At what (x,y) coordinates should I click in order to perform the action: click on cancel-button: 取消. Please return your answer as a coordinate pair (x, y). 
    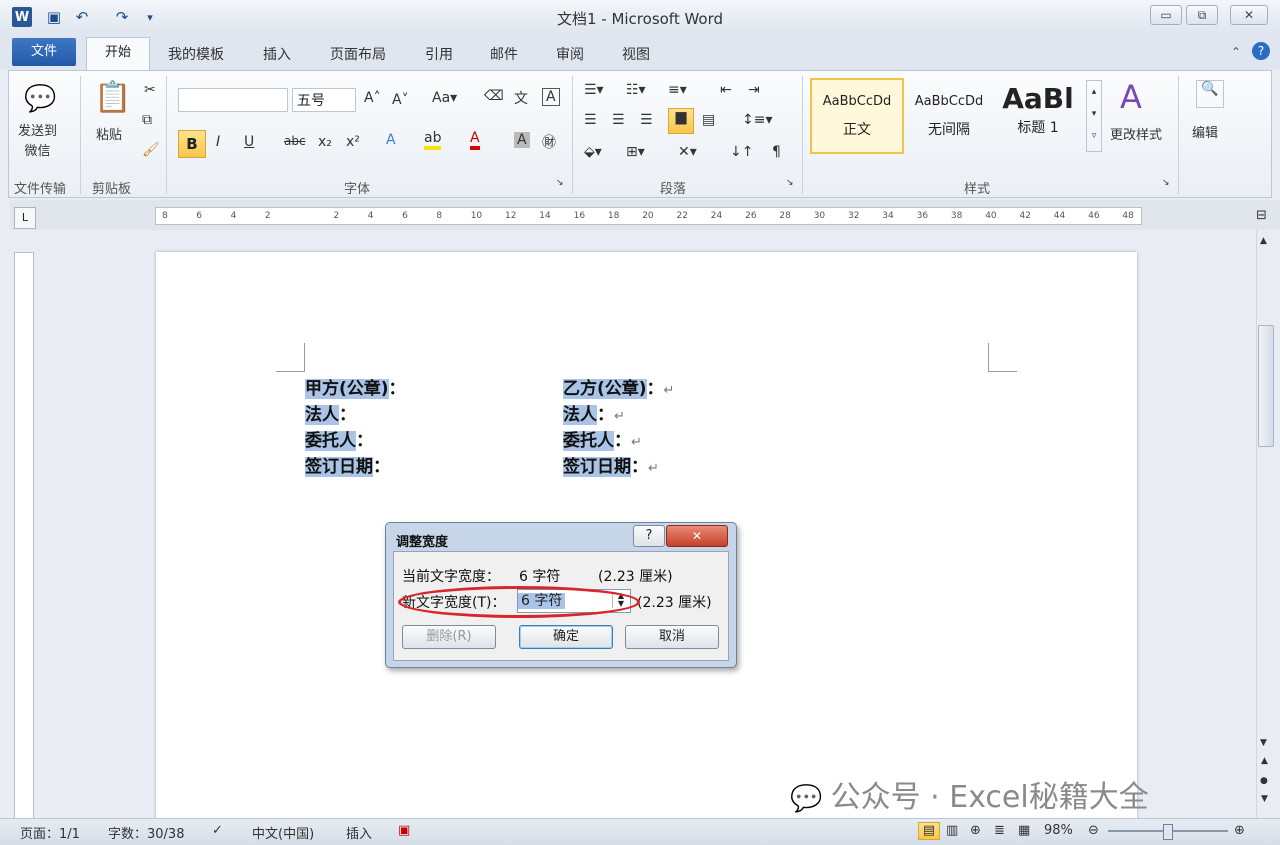
    Looking at the image, I should click on (672, 637).